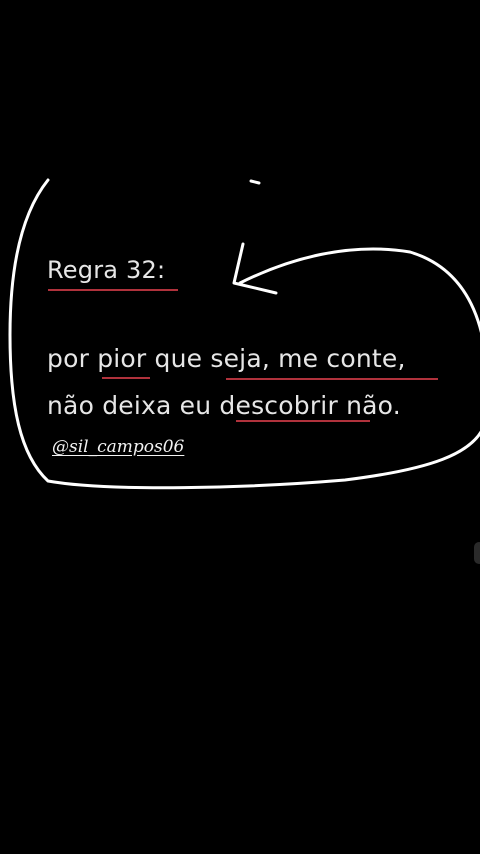 The height and width of the screenshot is (854, 480). What do you see at coordinates (113, 290) in the screenshot?
I see `rule-title-underline` at bounding box center [113, 290].